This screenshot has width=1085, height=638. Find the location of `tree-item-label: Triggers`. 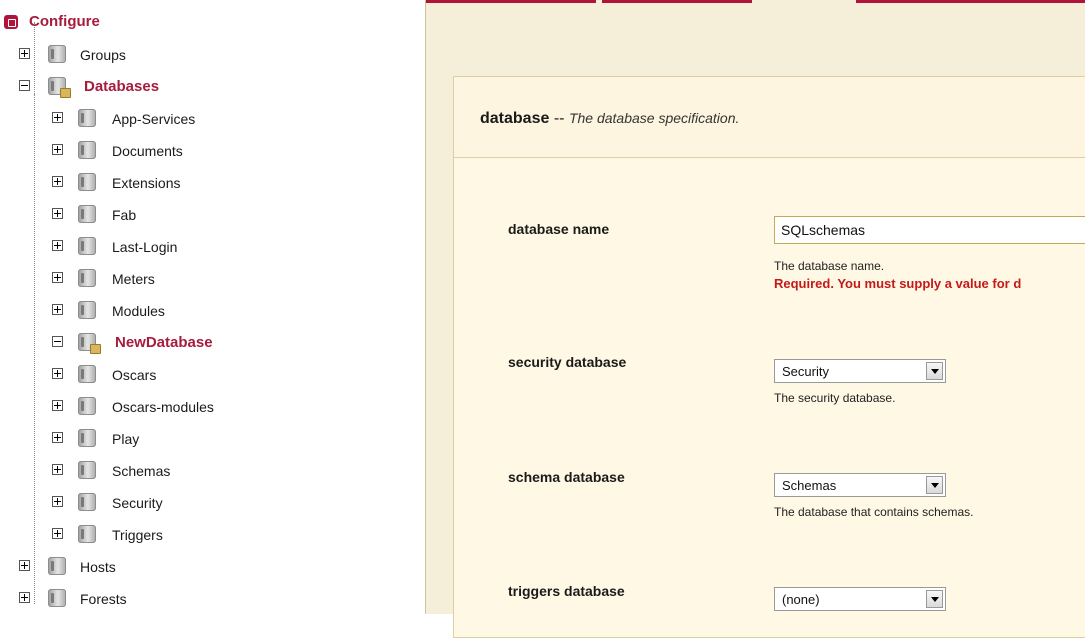

tree-item-label: Triggers is located at coordinates (137, 535).